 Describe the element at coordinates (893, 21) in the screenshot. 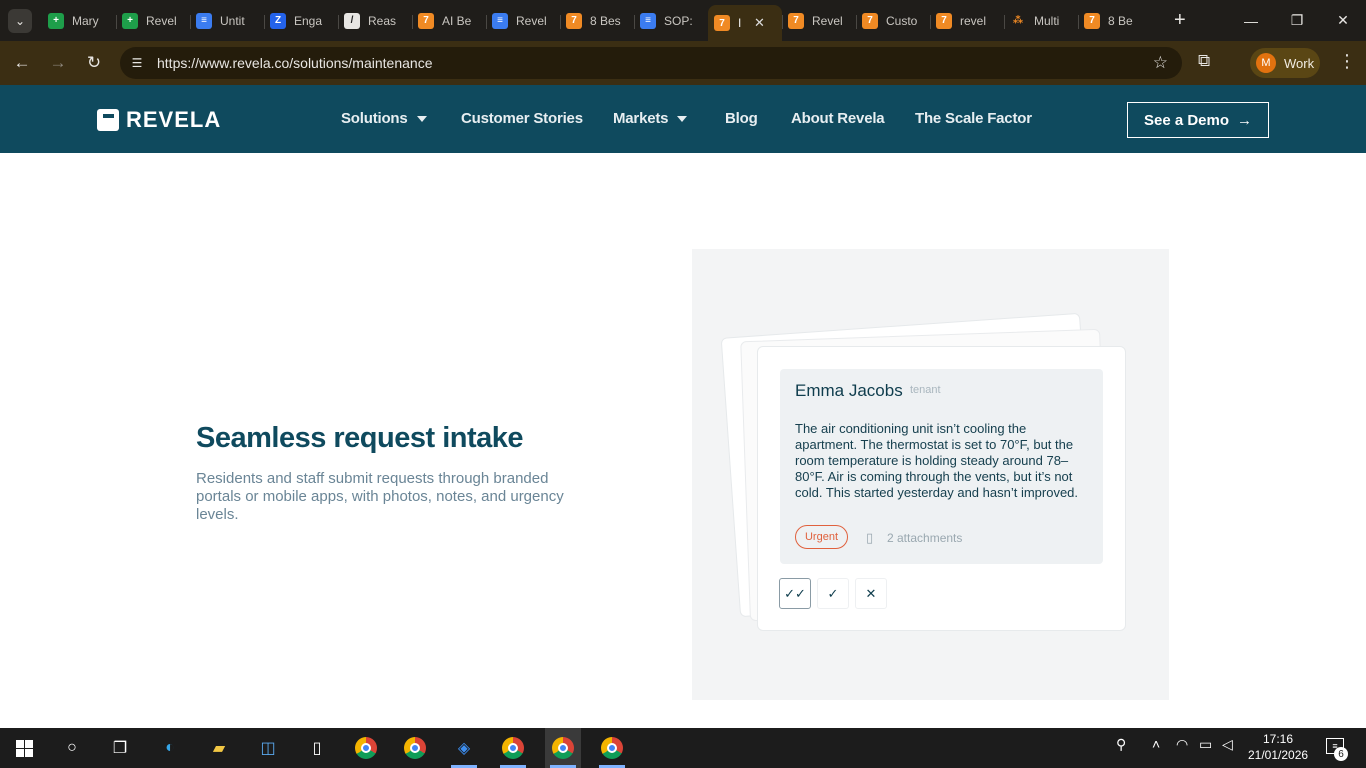

I see `browser-tab: 7 Custo` at that location.